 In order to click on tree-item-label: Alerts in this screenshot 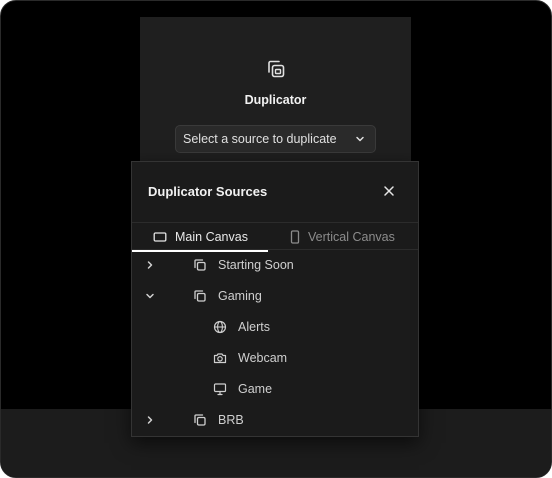, I will do `click(254, 327)`.